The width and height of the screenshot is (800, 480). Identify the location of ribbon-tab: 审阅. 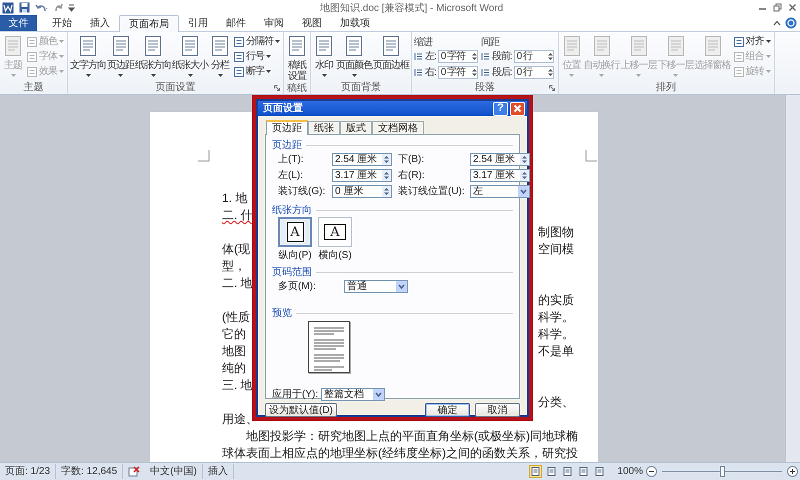
(274, 23).